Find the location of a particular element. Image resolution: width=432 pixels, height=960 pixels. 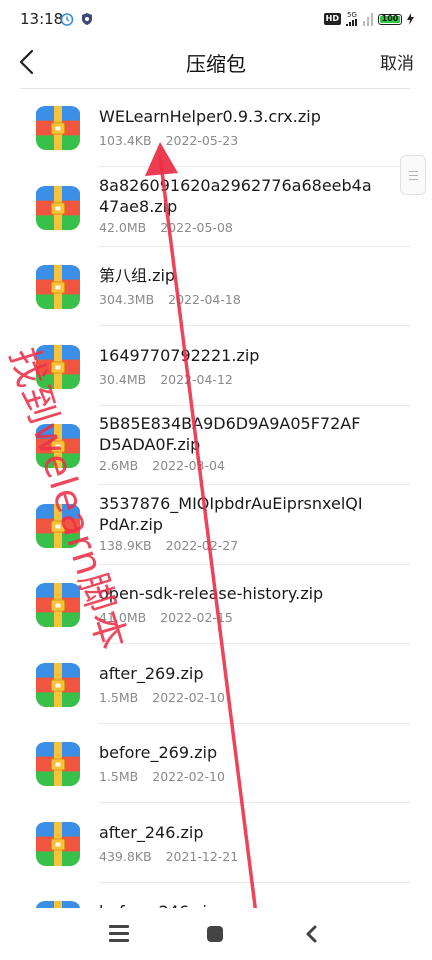

home-icon is located at coordinates (215, 934).